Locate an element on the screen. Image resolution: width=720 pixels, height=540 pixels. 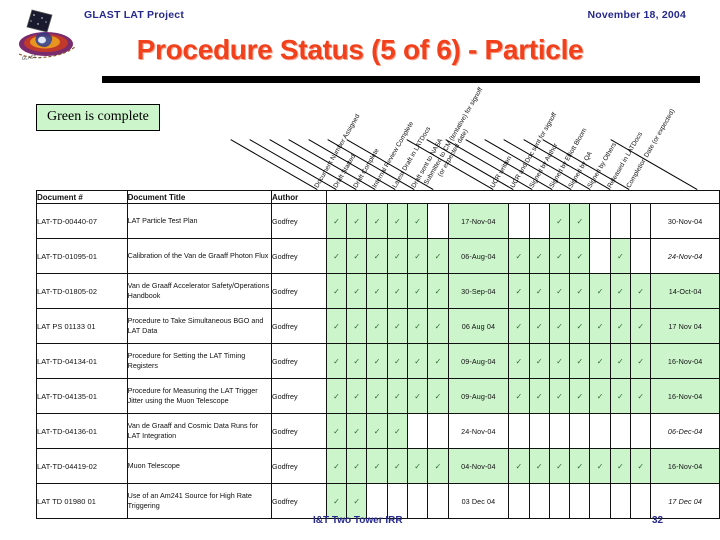
table-header-row: Document # Document Title Author is located at coordinates (378, 197).